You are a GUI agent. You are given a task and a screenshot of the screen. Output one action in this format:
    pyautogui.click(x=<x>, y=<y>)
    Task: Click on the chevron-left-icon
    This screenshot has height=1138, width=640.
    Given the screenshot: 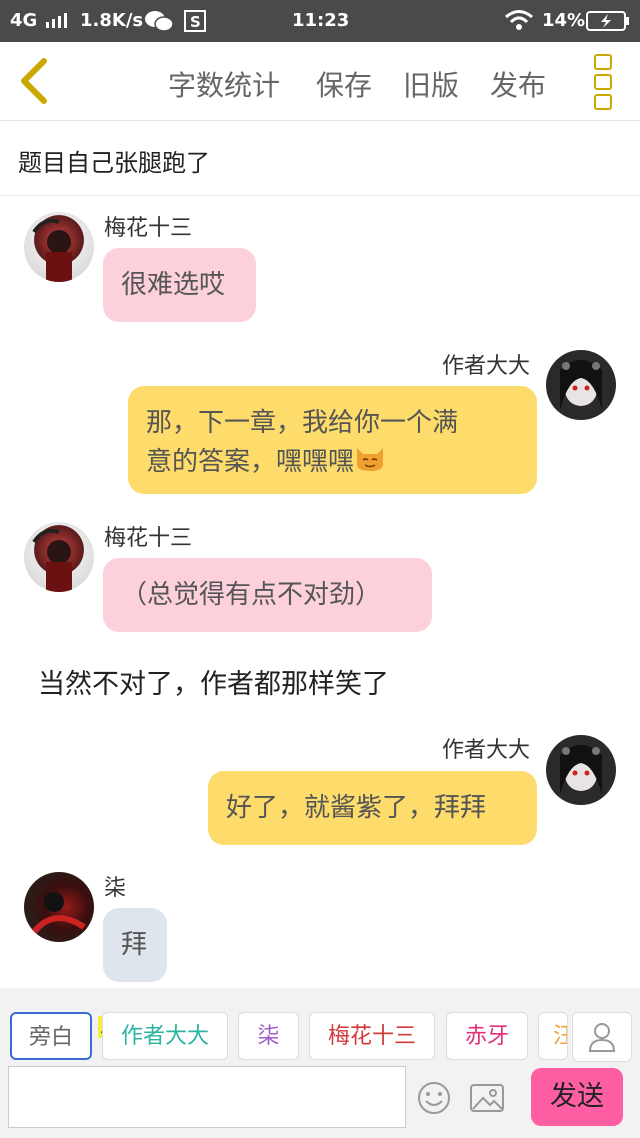 What is the action you would take?
    pyautogui.click(x=34, y=81)
    